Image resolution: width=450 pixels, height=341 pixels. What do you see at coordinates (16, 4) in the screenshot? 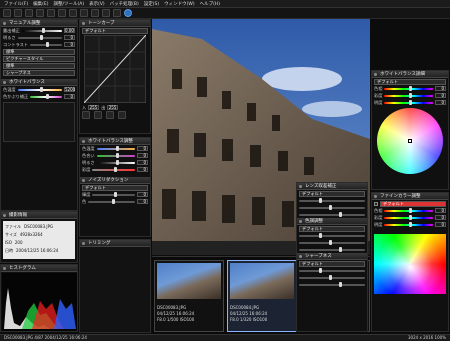
I see `menu-item-0: ファイル(F)` at bounding box center [16, 4].